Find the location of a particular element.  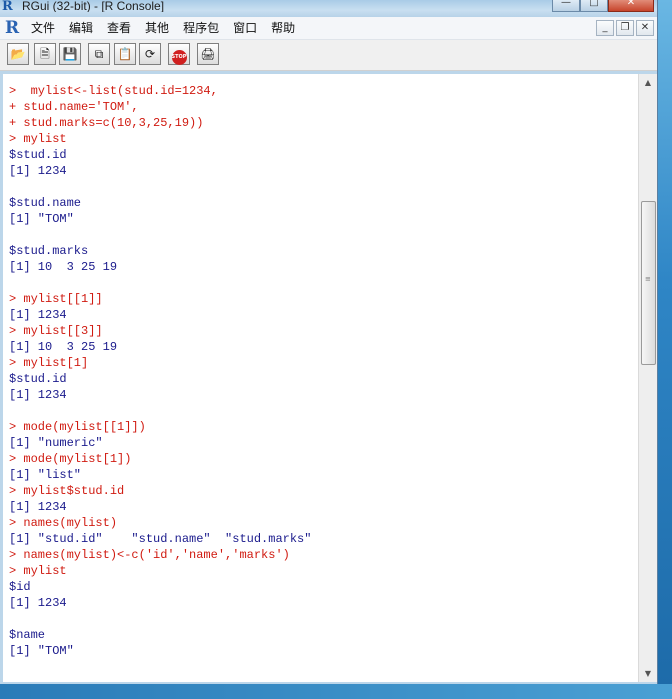

menu-help: 帮助 is located at coordinates (283, 28).